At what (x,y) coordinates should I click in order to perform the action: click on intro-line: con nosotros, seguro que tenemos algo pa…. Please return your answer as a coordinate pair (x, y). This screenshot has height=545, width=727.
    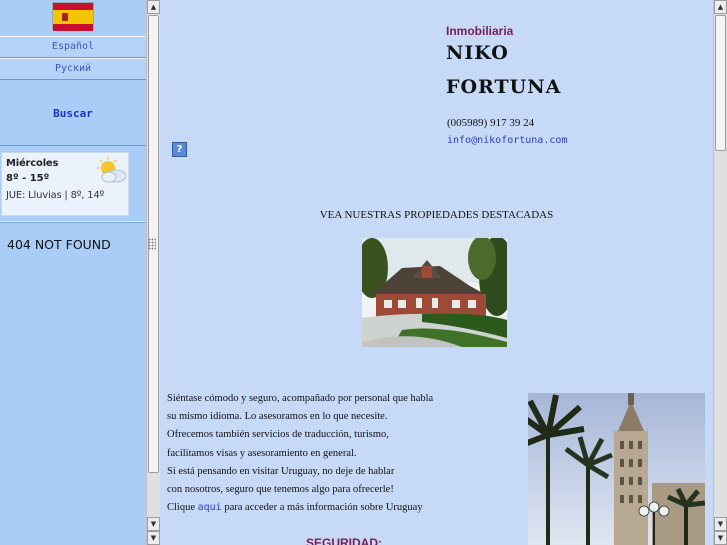
    Looking at the image, I should click on (280, 489).